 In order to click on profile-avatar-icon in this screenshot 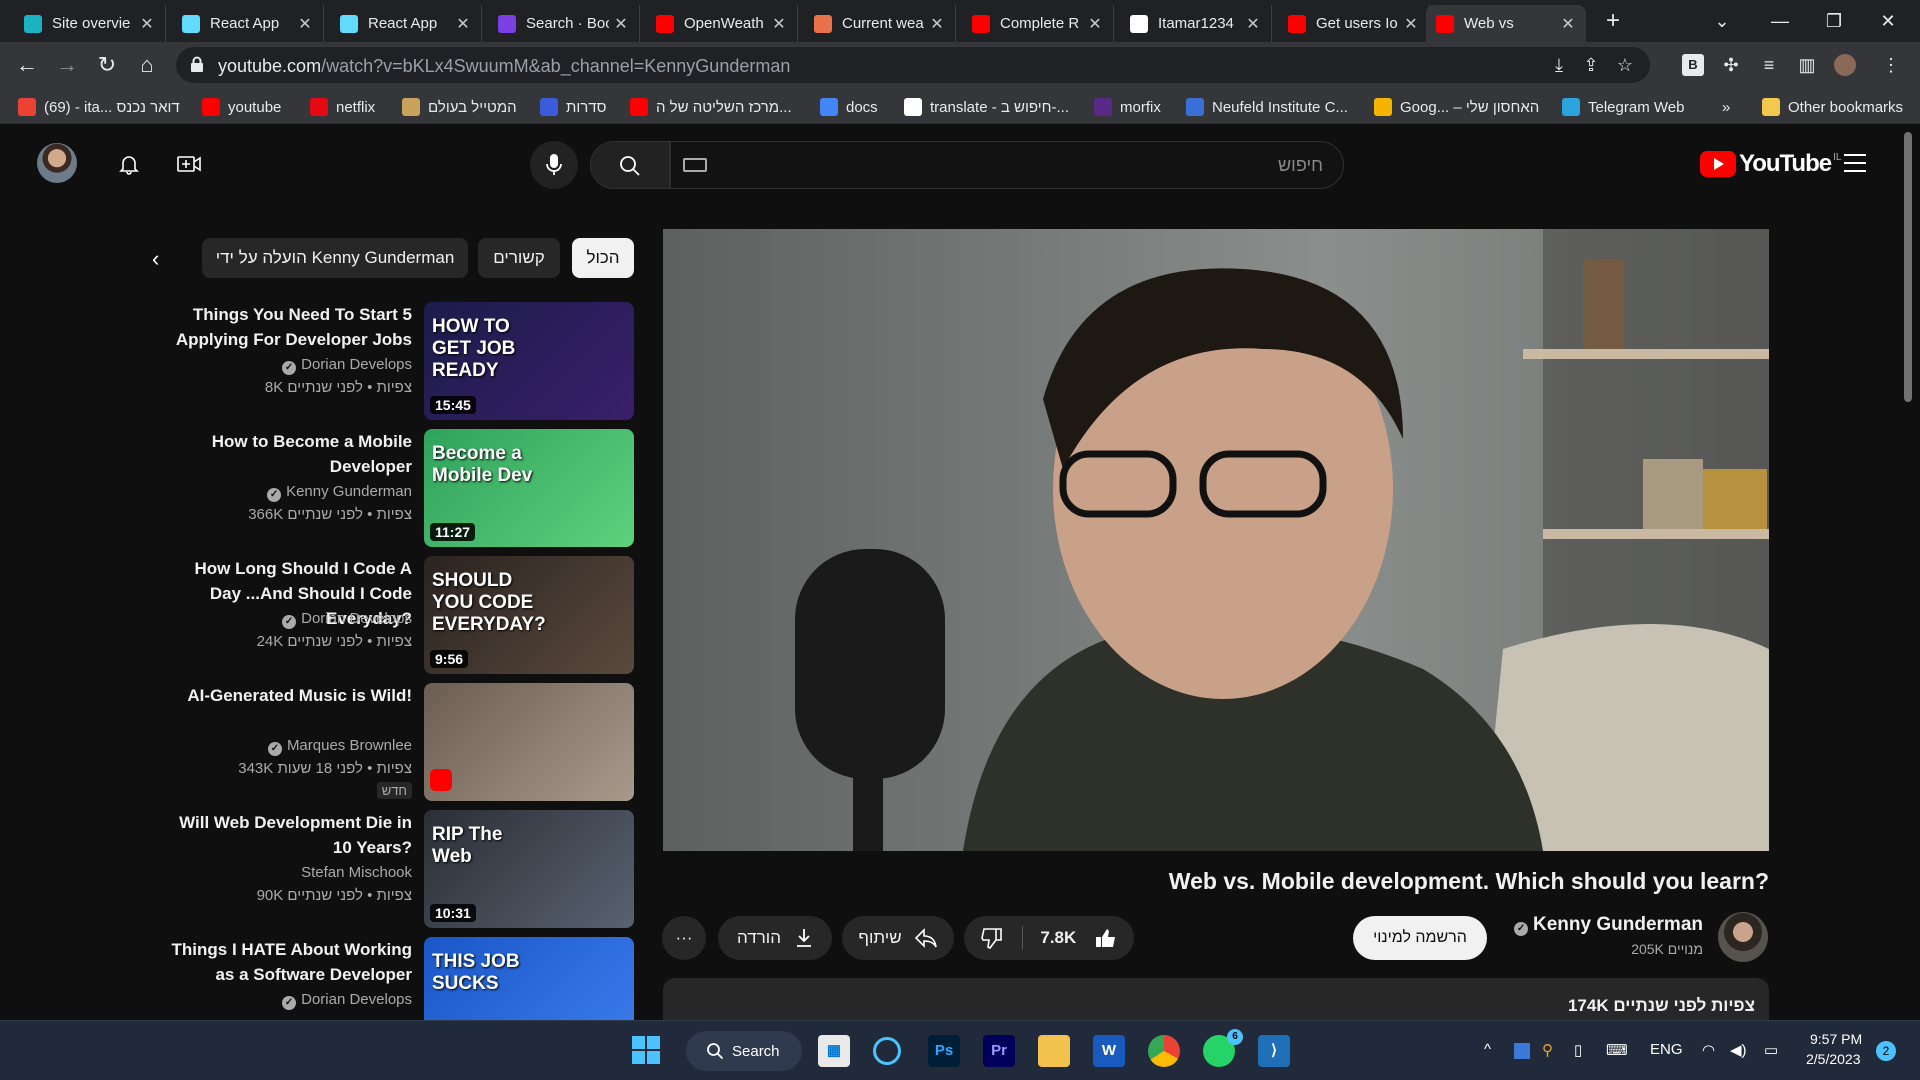, I will do `click(1845, 65)`.